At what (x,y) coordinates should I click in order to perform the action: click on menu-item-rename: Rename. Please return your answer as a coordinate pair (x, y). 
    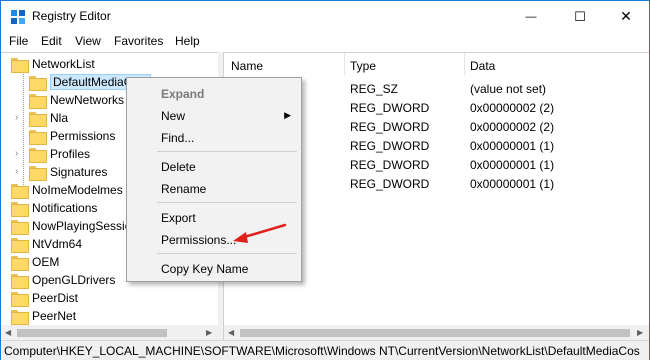
    Looking at the image, I should click on (183, 189).